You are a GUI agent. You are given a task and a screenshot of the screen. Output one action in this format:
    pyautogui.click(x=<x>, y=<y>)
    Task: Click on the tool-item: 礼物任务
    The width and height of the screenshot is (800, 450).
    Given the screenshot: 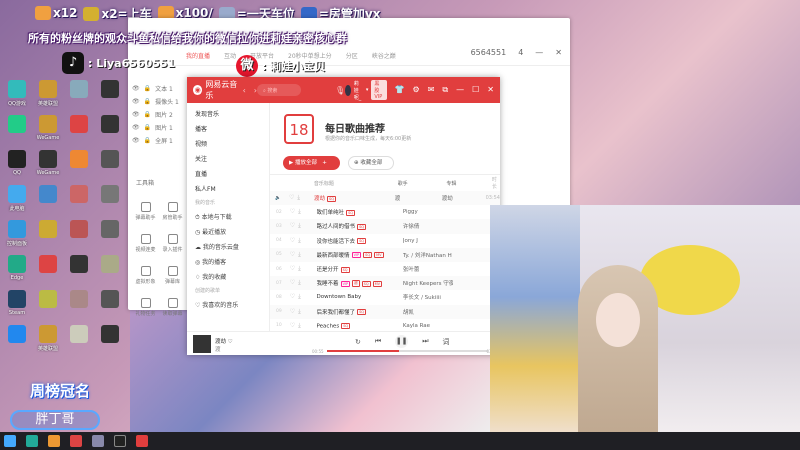 What is the action you would take?
    pyautogui.click(x=145, y=310)
    